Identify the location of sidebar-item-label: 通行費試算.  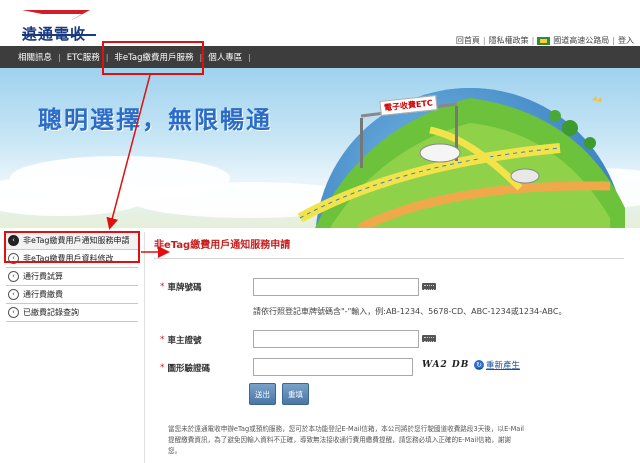
(43, 276).